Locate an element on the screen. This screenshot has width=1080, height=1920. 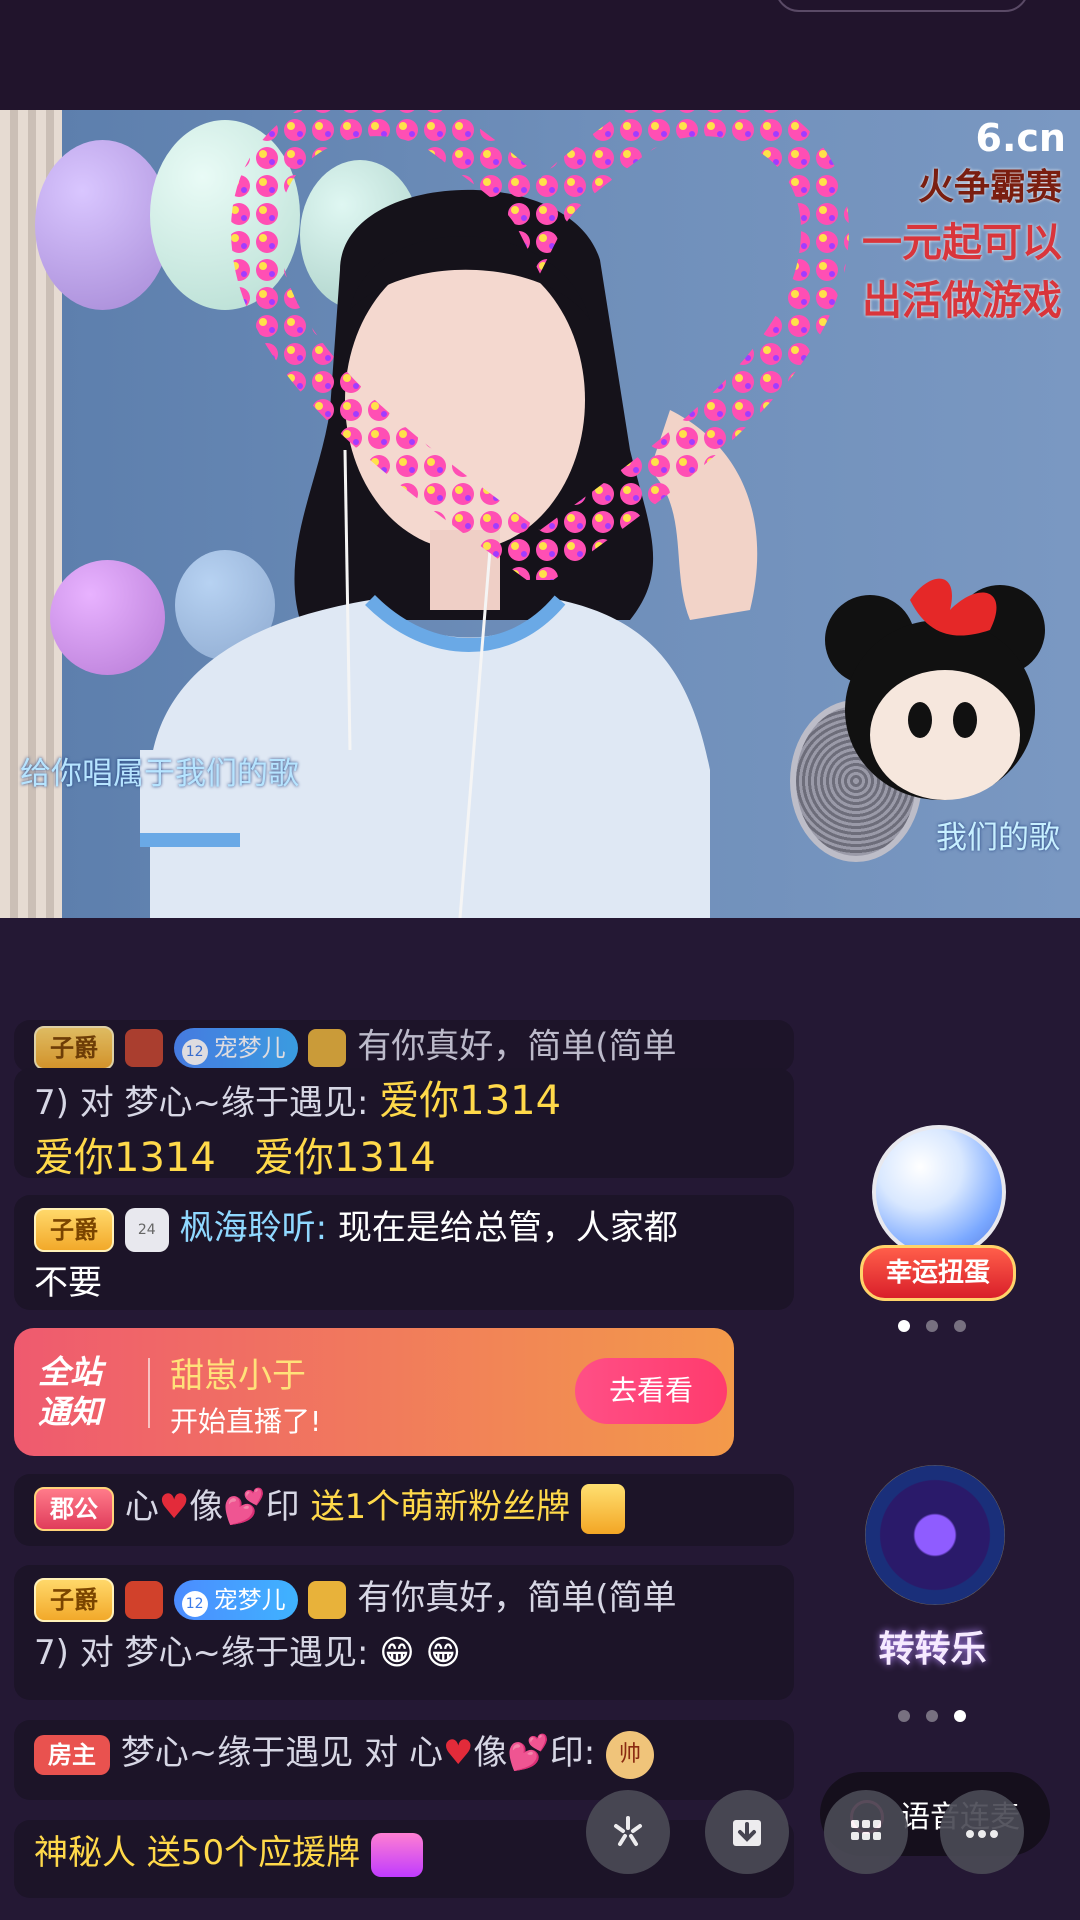
sparkle-icon is located at coordinates (628, 1831).